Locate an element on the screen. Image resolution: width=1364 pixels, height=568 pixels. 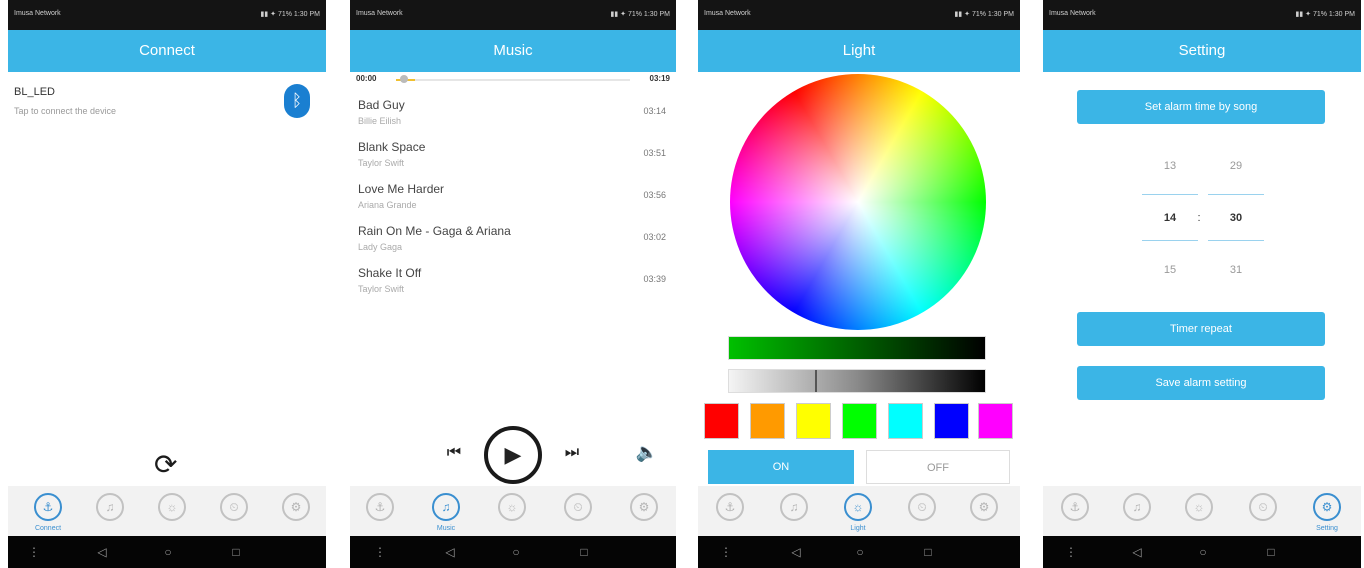
tab-label-light: Light is located at coordinates (858, 528).